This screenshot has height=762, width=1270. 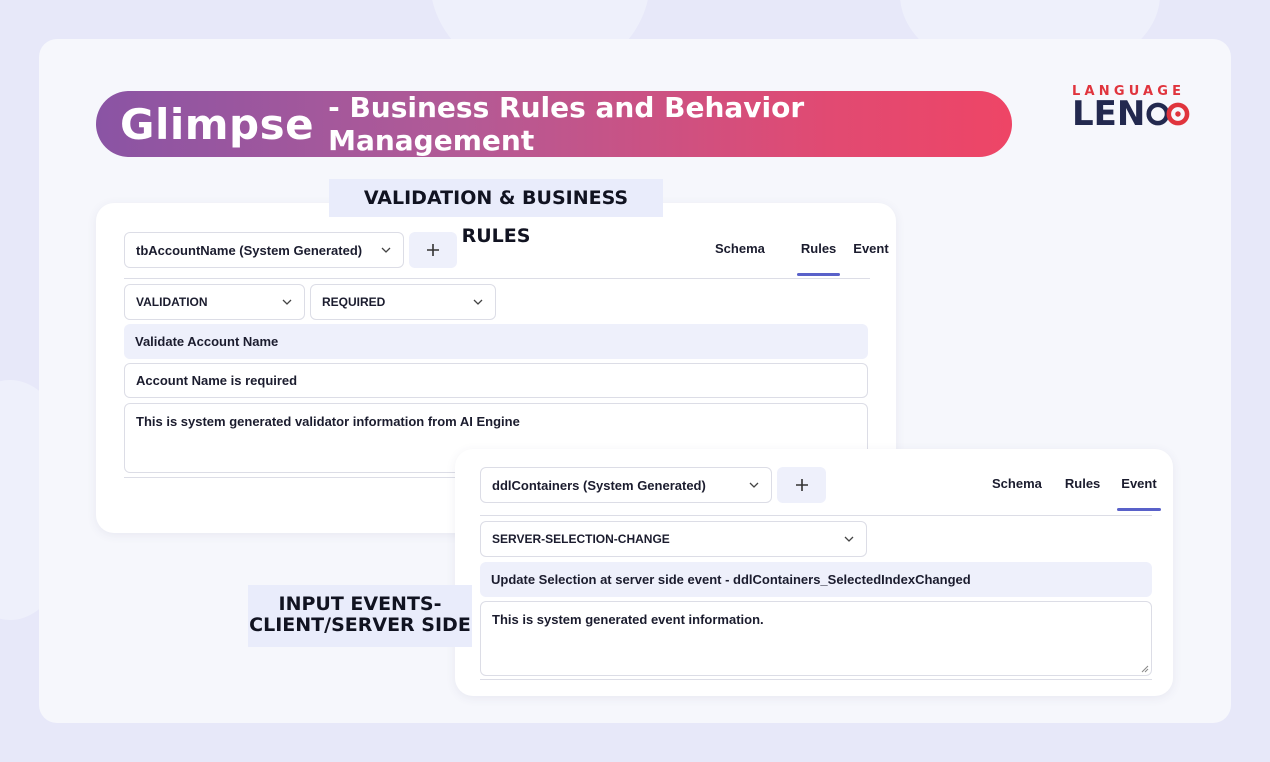 What do you see at coordinates (496, 380) in the screenshot?
I see `rule-message-field: Account Name is required` at bounding box center [496, 380].